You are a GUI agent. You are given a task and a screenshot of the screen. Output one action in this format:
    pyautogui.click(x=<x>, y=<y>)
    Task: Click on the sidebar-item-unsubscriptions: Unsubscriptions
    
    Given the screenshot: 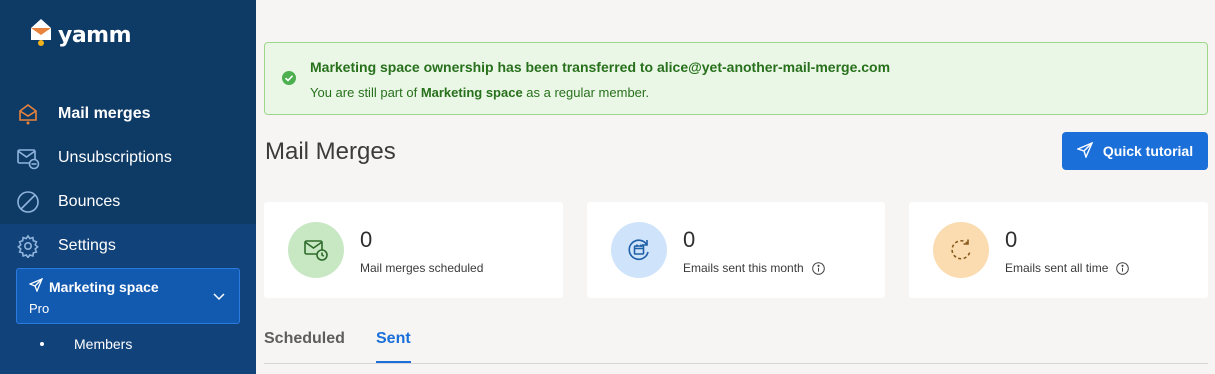 What is the action you would take?
    pyautogui.click(x=128, y=158)
    